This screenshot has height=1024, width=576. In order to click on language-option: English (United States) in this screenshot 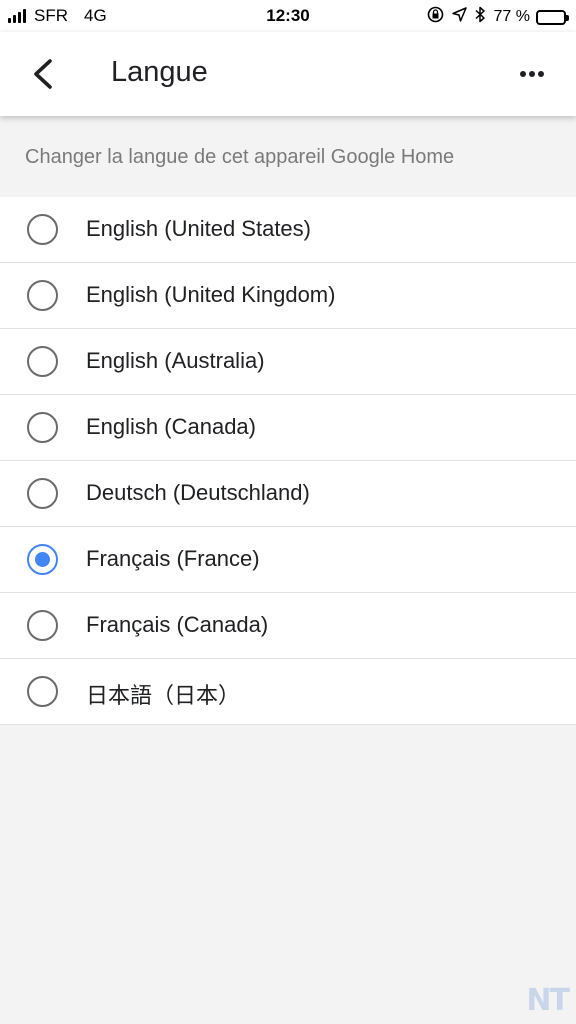, I will do `click(288, 230)`.